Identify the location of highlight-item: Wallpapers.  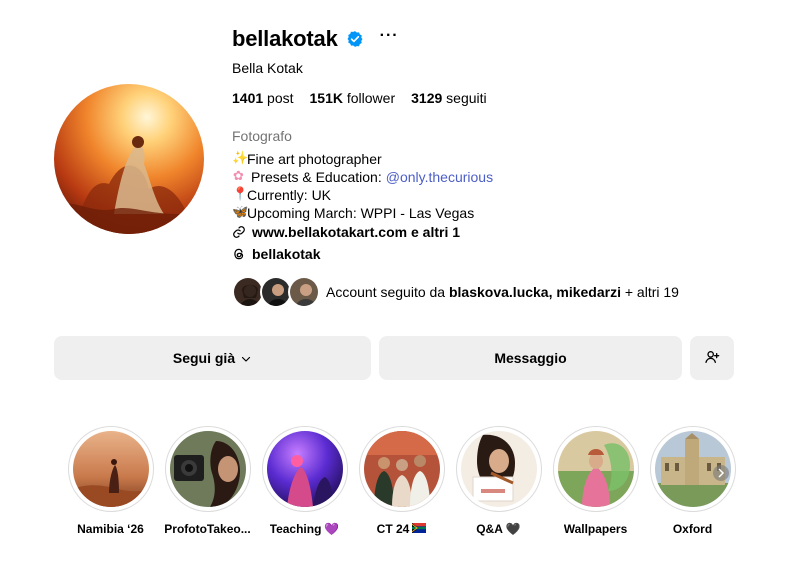
(595, 481).